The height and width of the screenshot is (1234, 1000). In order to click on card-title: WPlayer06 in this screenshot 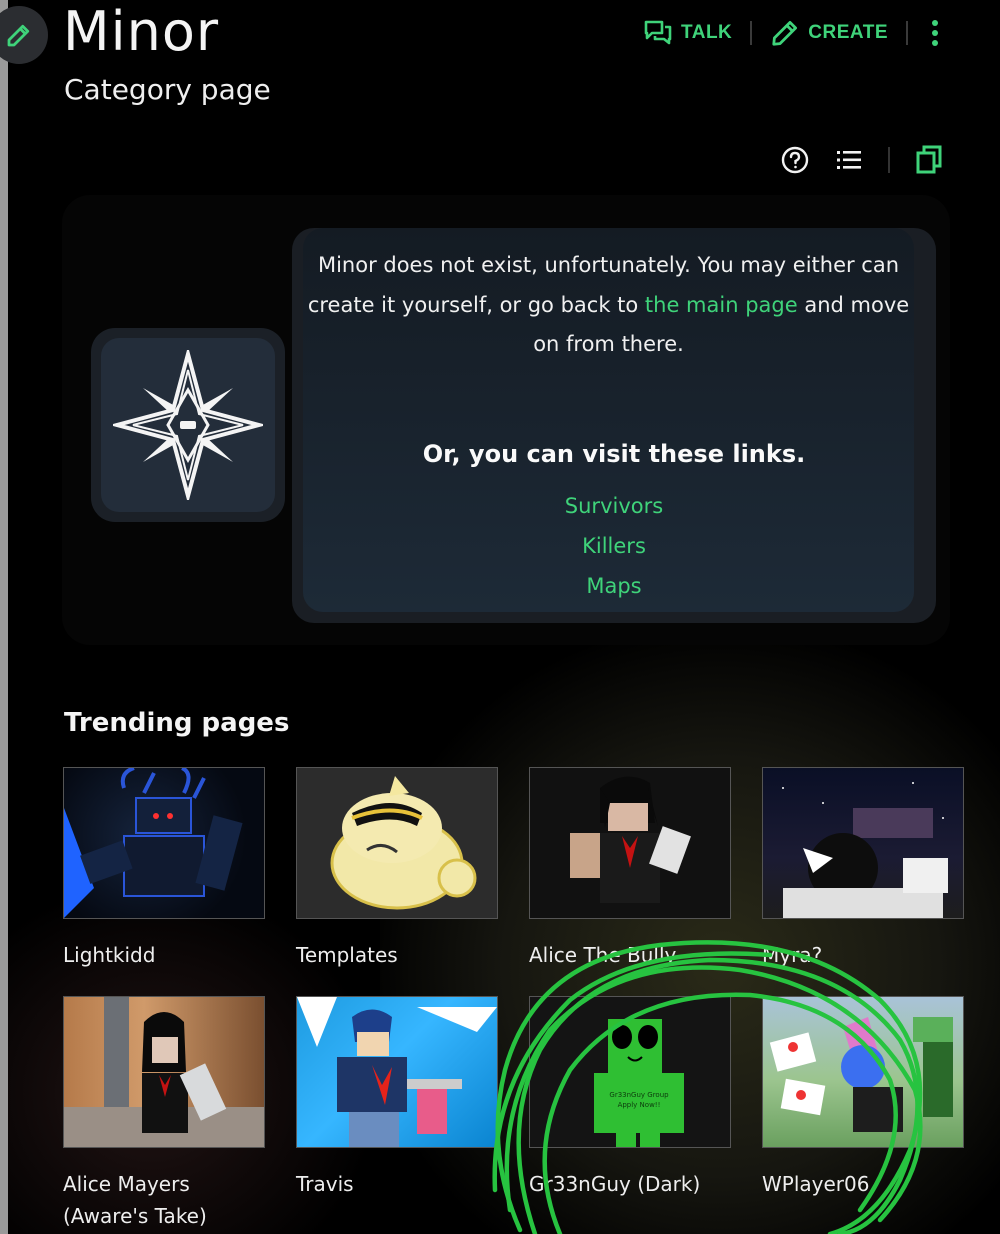, I will do `click(863, 1184)`.